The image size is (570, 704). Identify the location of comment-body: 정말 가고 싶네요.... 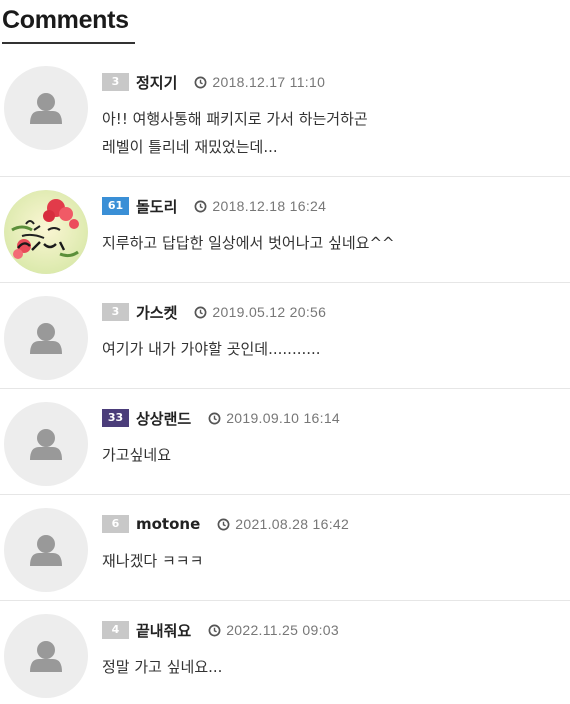
(332, 667).